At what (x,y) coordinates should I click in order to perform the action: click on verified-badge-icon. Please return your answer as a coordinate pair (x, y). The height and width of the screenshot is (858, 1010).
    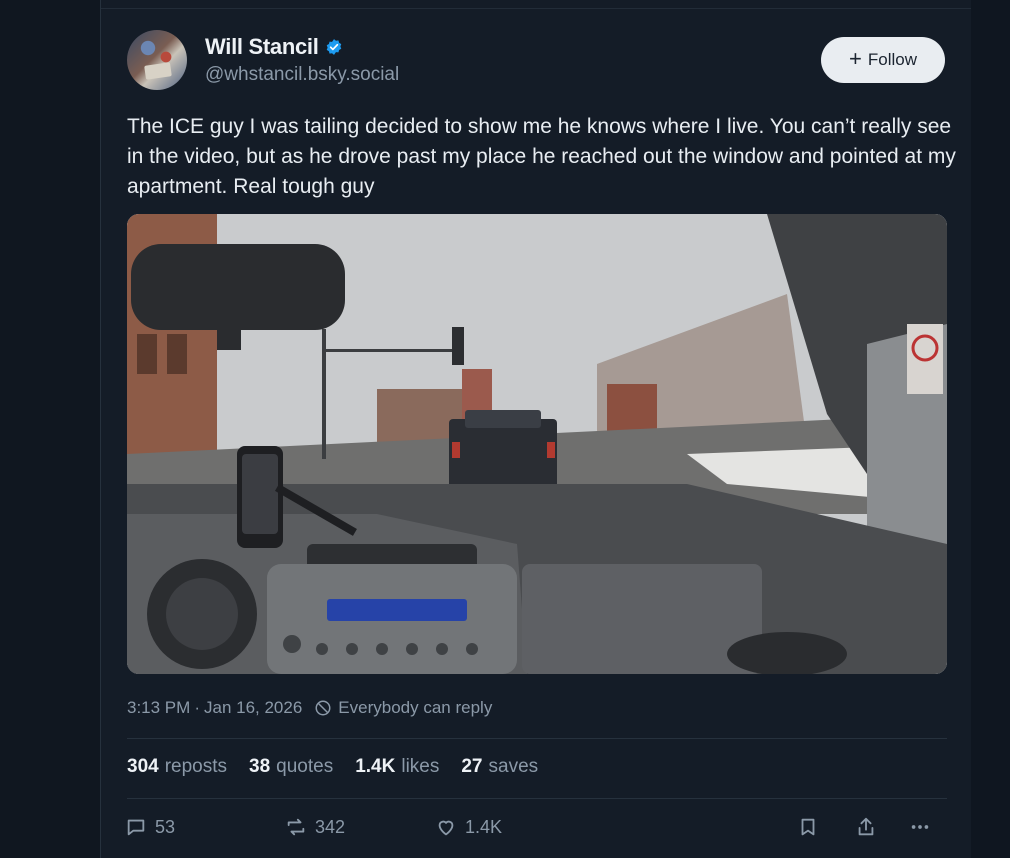
    Looking at the image, I should click on (333, 47).